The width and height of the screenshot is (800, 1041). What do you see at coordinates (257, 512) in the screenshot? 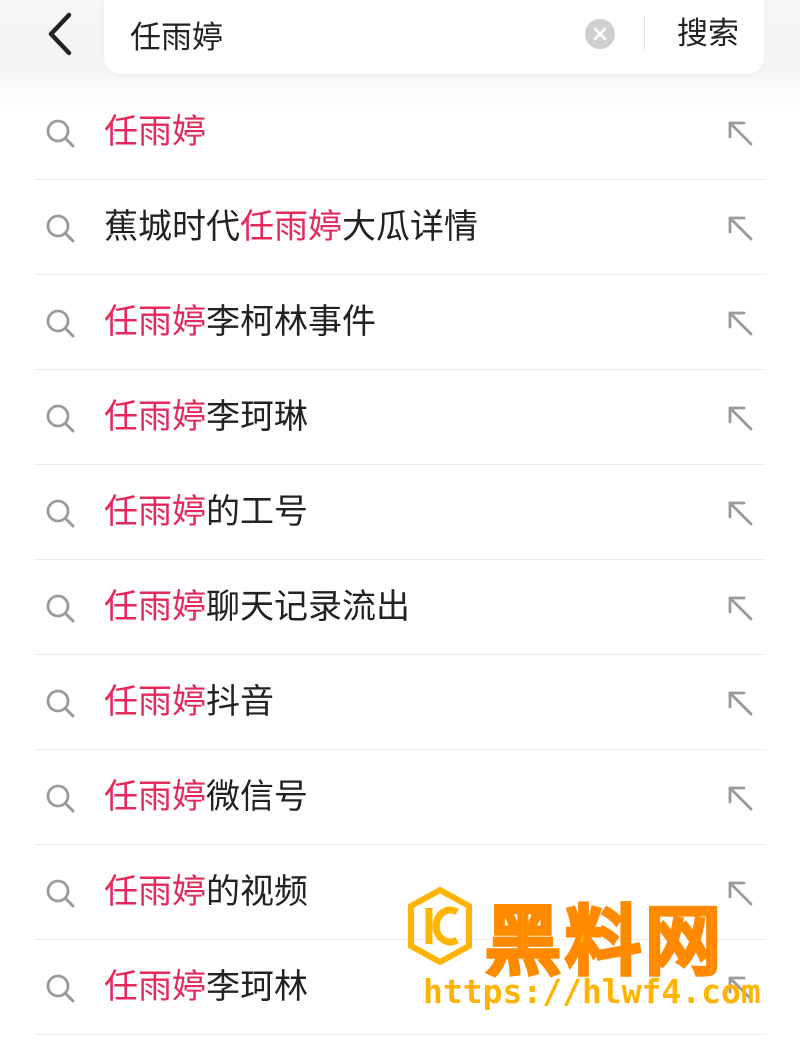
I see `suggestion-suffix: 的工号` at bounding box center [257, 512].